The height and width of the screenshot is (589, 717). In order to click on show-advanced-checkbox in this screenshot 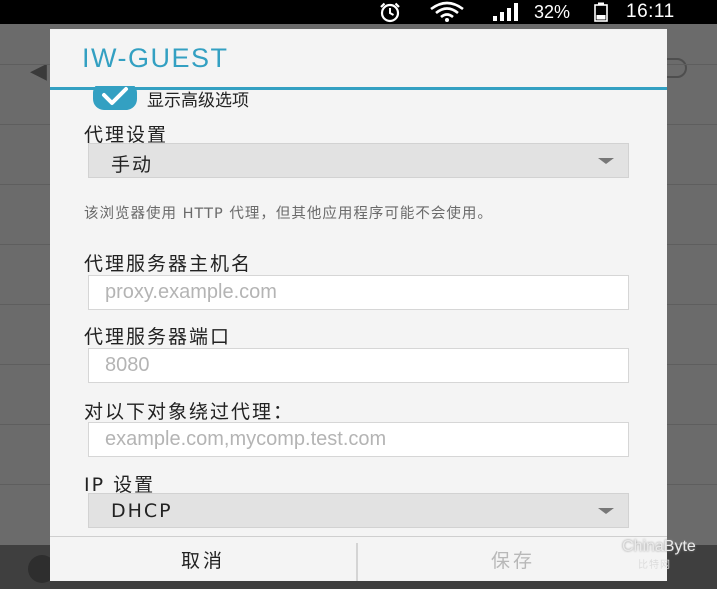, I will do `click(115, 97)`.